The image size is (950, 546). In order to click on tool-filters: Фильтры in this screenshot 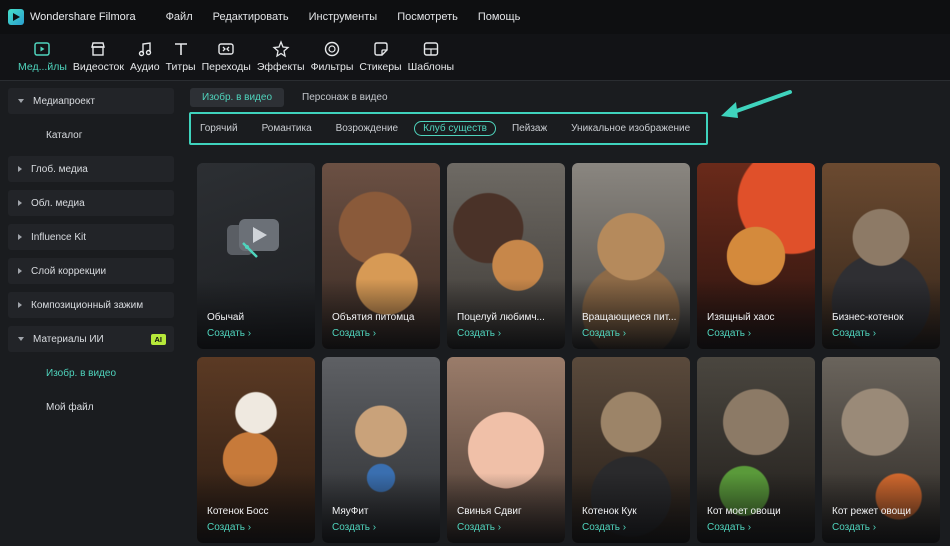, I will do `click(332, 53)`.